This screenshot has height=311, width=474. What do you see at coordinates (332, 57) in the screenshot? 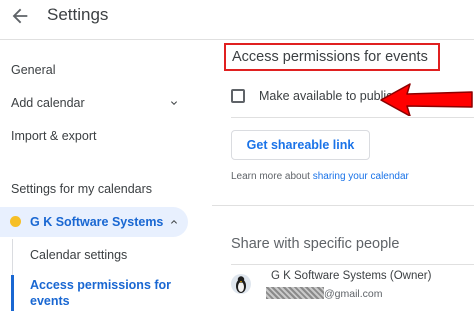
I see `section-title-access-permissions: Access permissions for events` at bounding box center [332, 57].